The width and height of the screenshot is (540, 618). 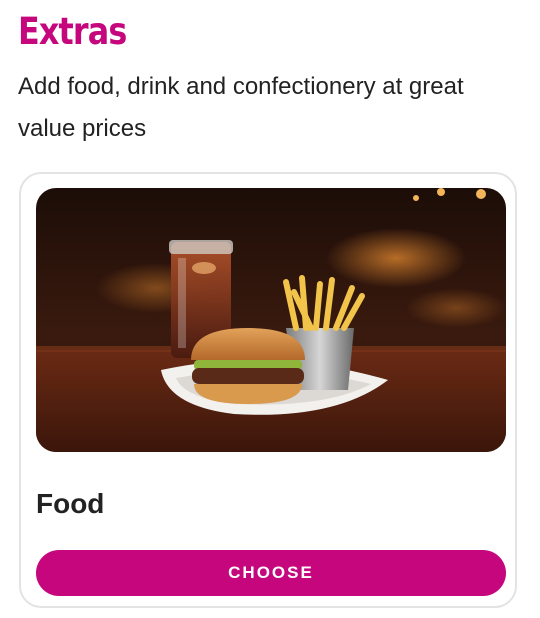 What do you see at coordinates (72, 31) in the screenshot?
I see `page-title: Extras` at bounding box center [72, 31].